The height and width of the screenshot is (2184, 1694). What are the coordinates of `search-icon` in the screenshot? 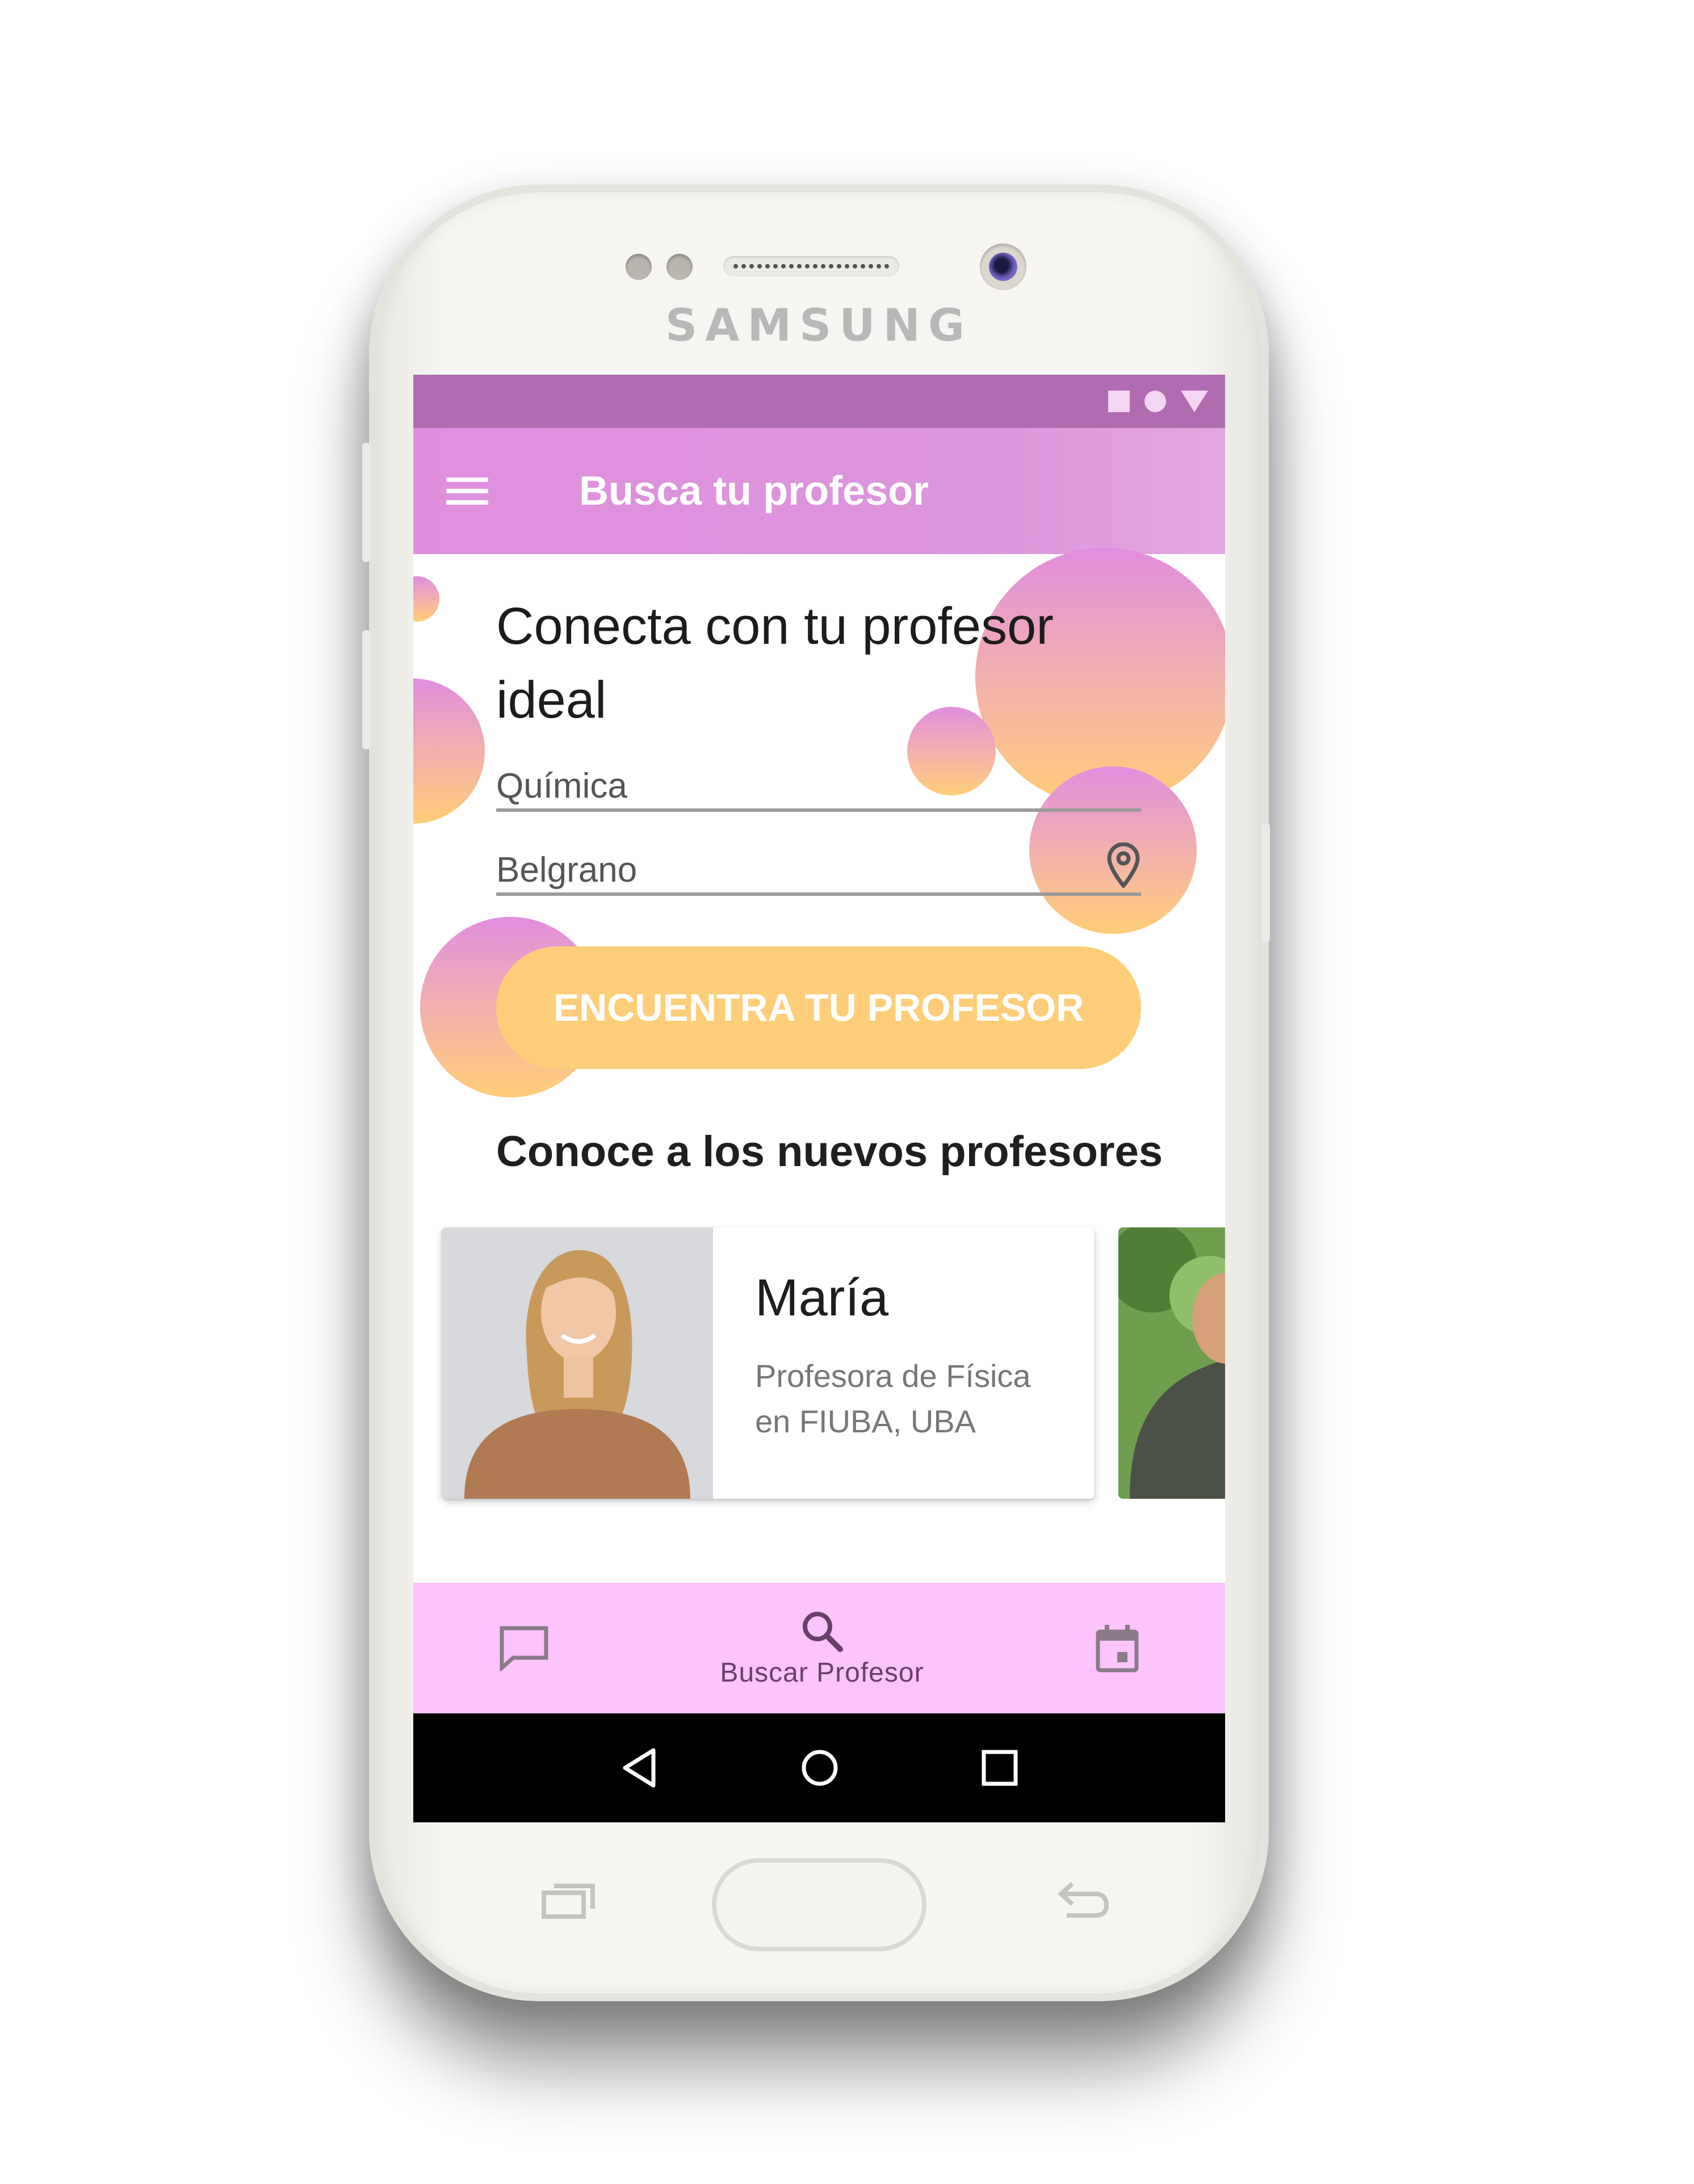 It's located at (822, 1631).